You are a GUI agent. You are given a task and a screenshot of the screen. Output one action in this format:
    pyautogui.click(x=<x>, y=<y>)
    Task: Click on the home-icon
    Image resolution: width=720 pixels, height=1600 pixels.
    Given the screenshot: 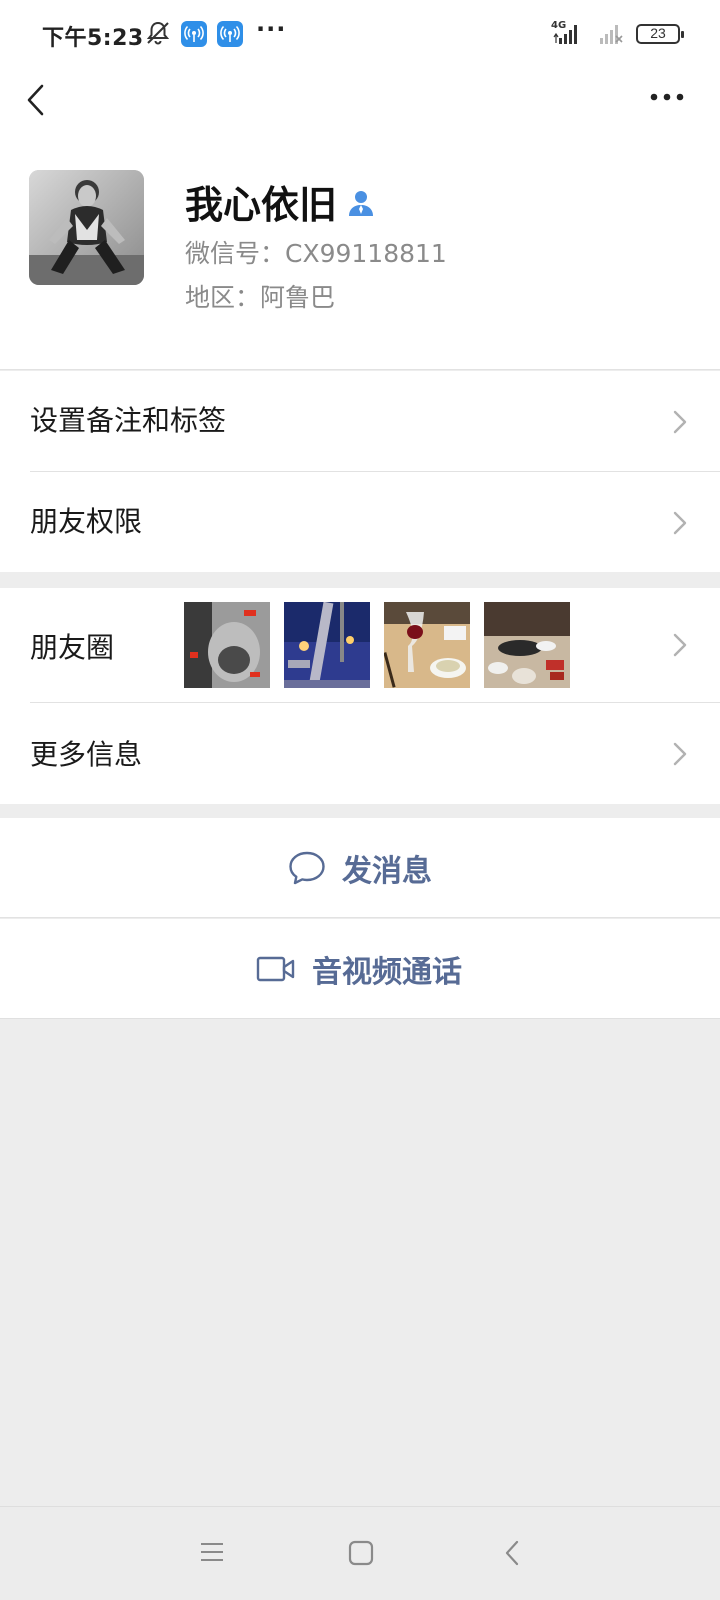 What is the action you would take?
    pyautogui.click(x=361, y=1553)
    